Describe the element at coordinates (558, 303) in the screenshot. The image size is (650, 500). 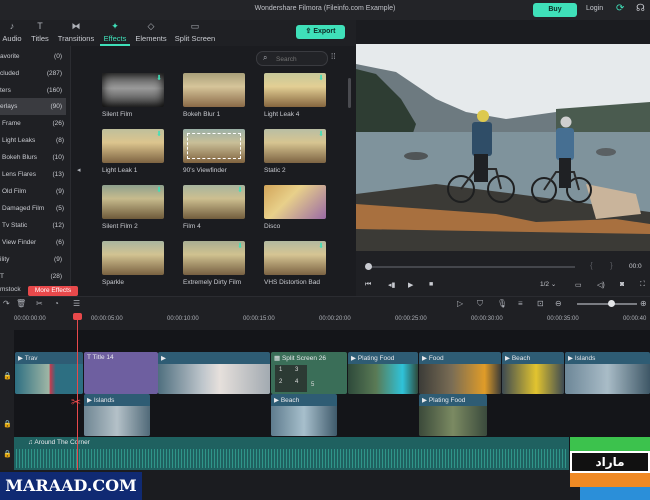
I see `zoom-out-icon: ⊖` at that location.